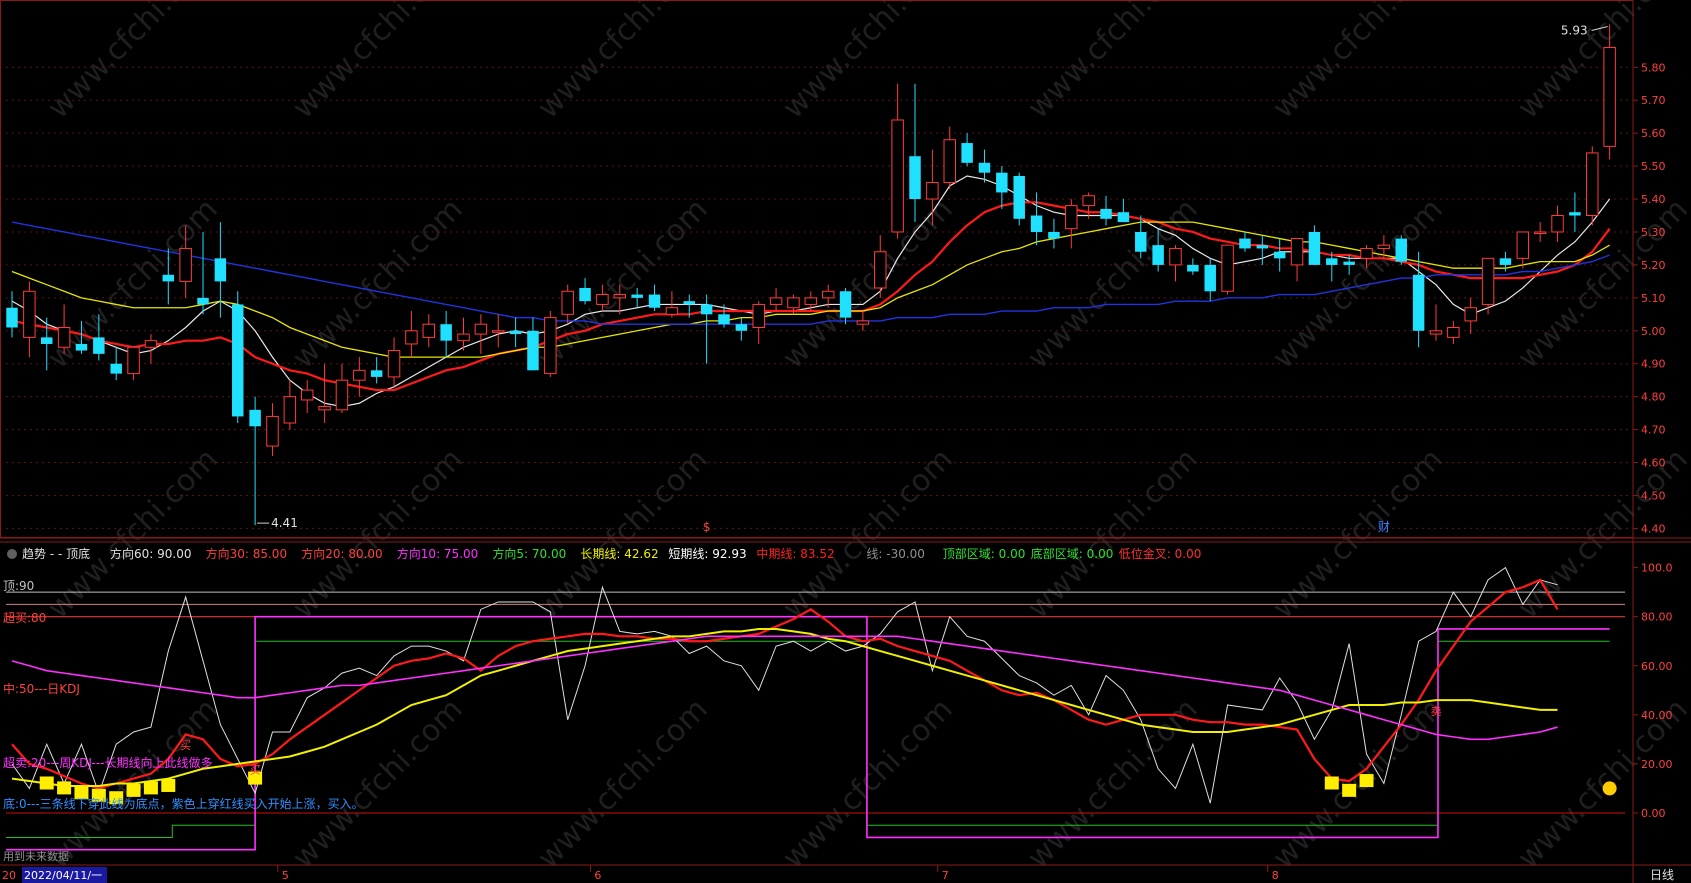  I want to click on event-marker-finance: 财, so click(1384, 527).